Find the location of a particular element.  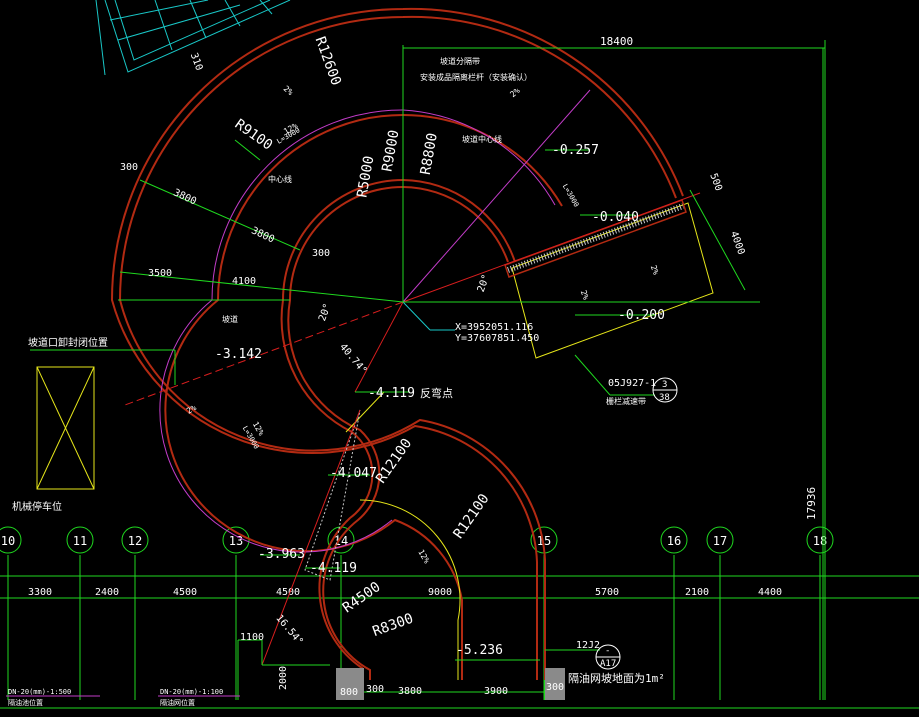

note-detail-num: 3 is located at coordinates (664, 385).